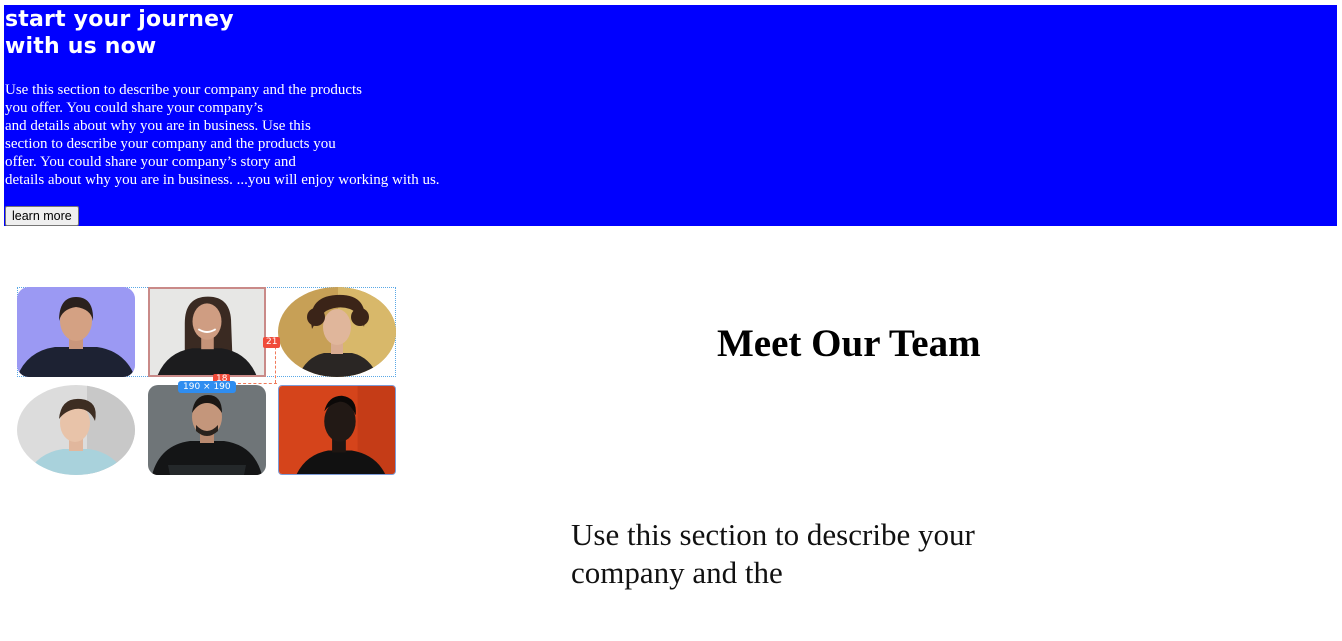 The image size is (1342, 641). What do you see at coordinates (849, 343) in the screenshot?
I see `team-heading: Meet Our Team` at bounding box center [849, 343].